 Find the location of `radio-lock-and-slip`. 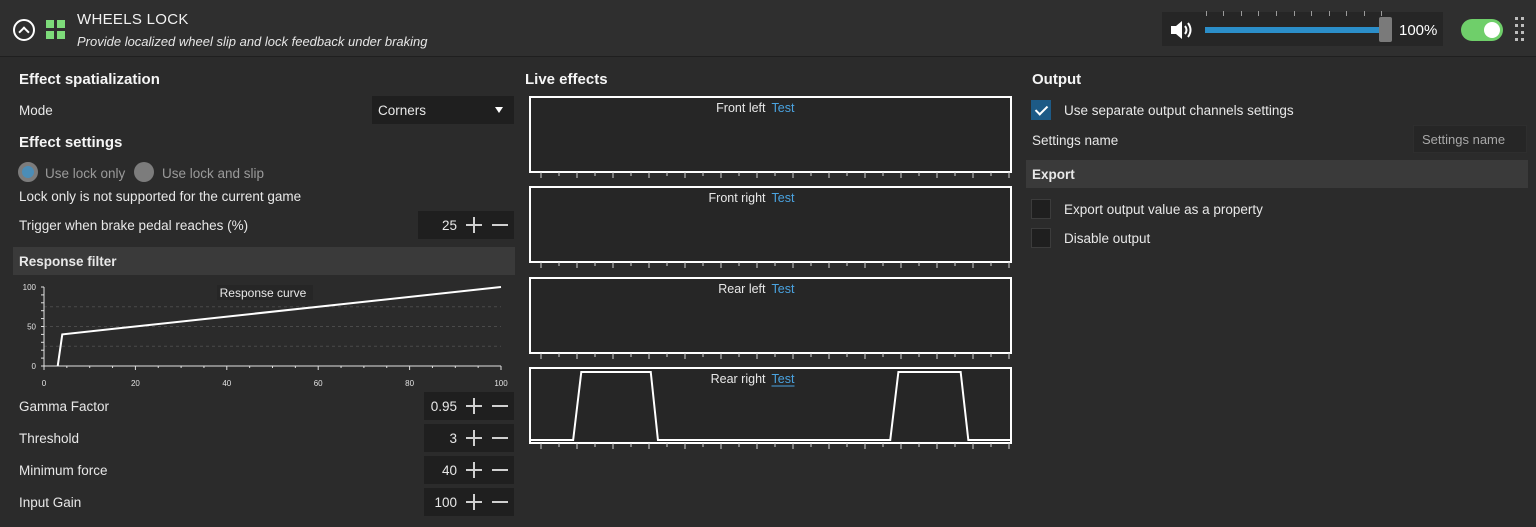

radio-lock-and-slip is located at coordinates (144, 172).